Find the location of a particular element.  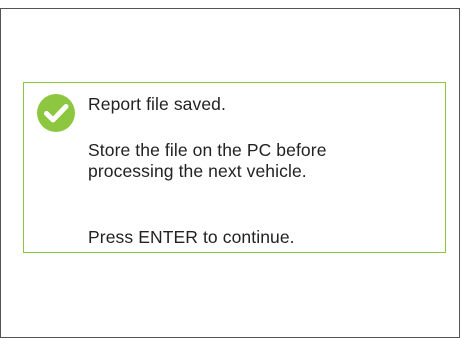

dialog-title: Report file saved. is located at coordinates (157, 104).